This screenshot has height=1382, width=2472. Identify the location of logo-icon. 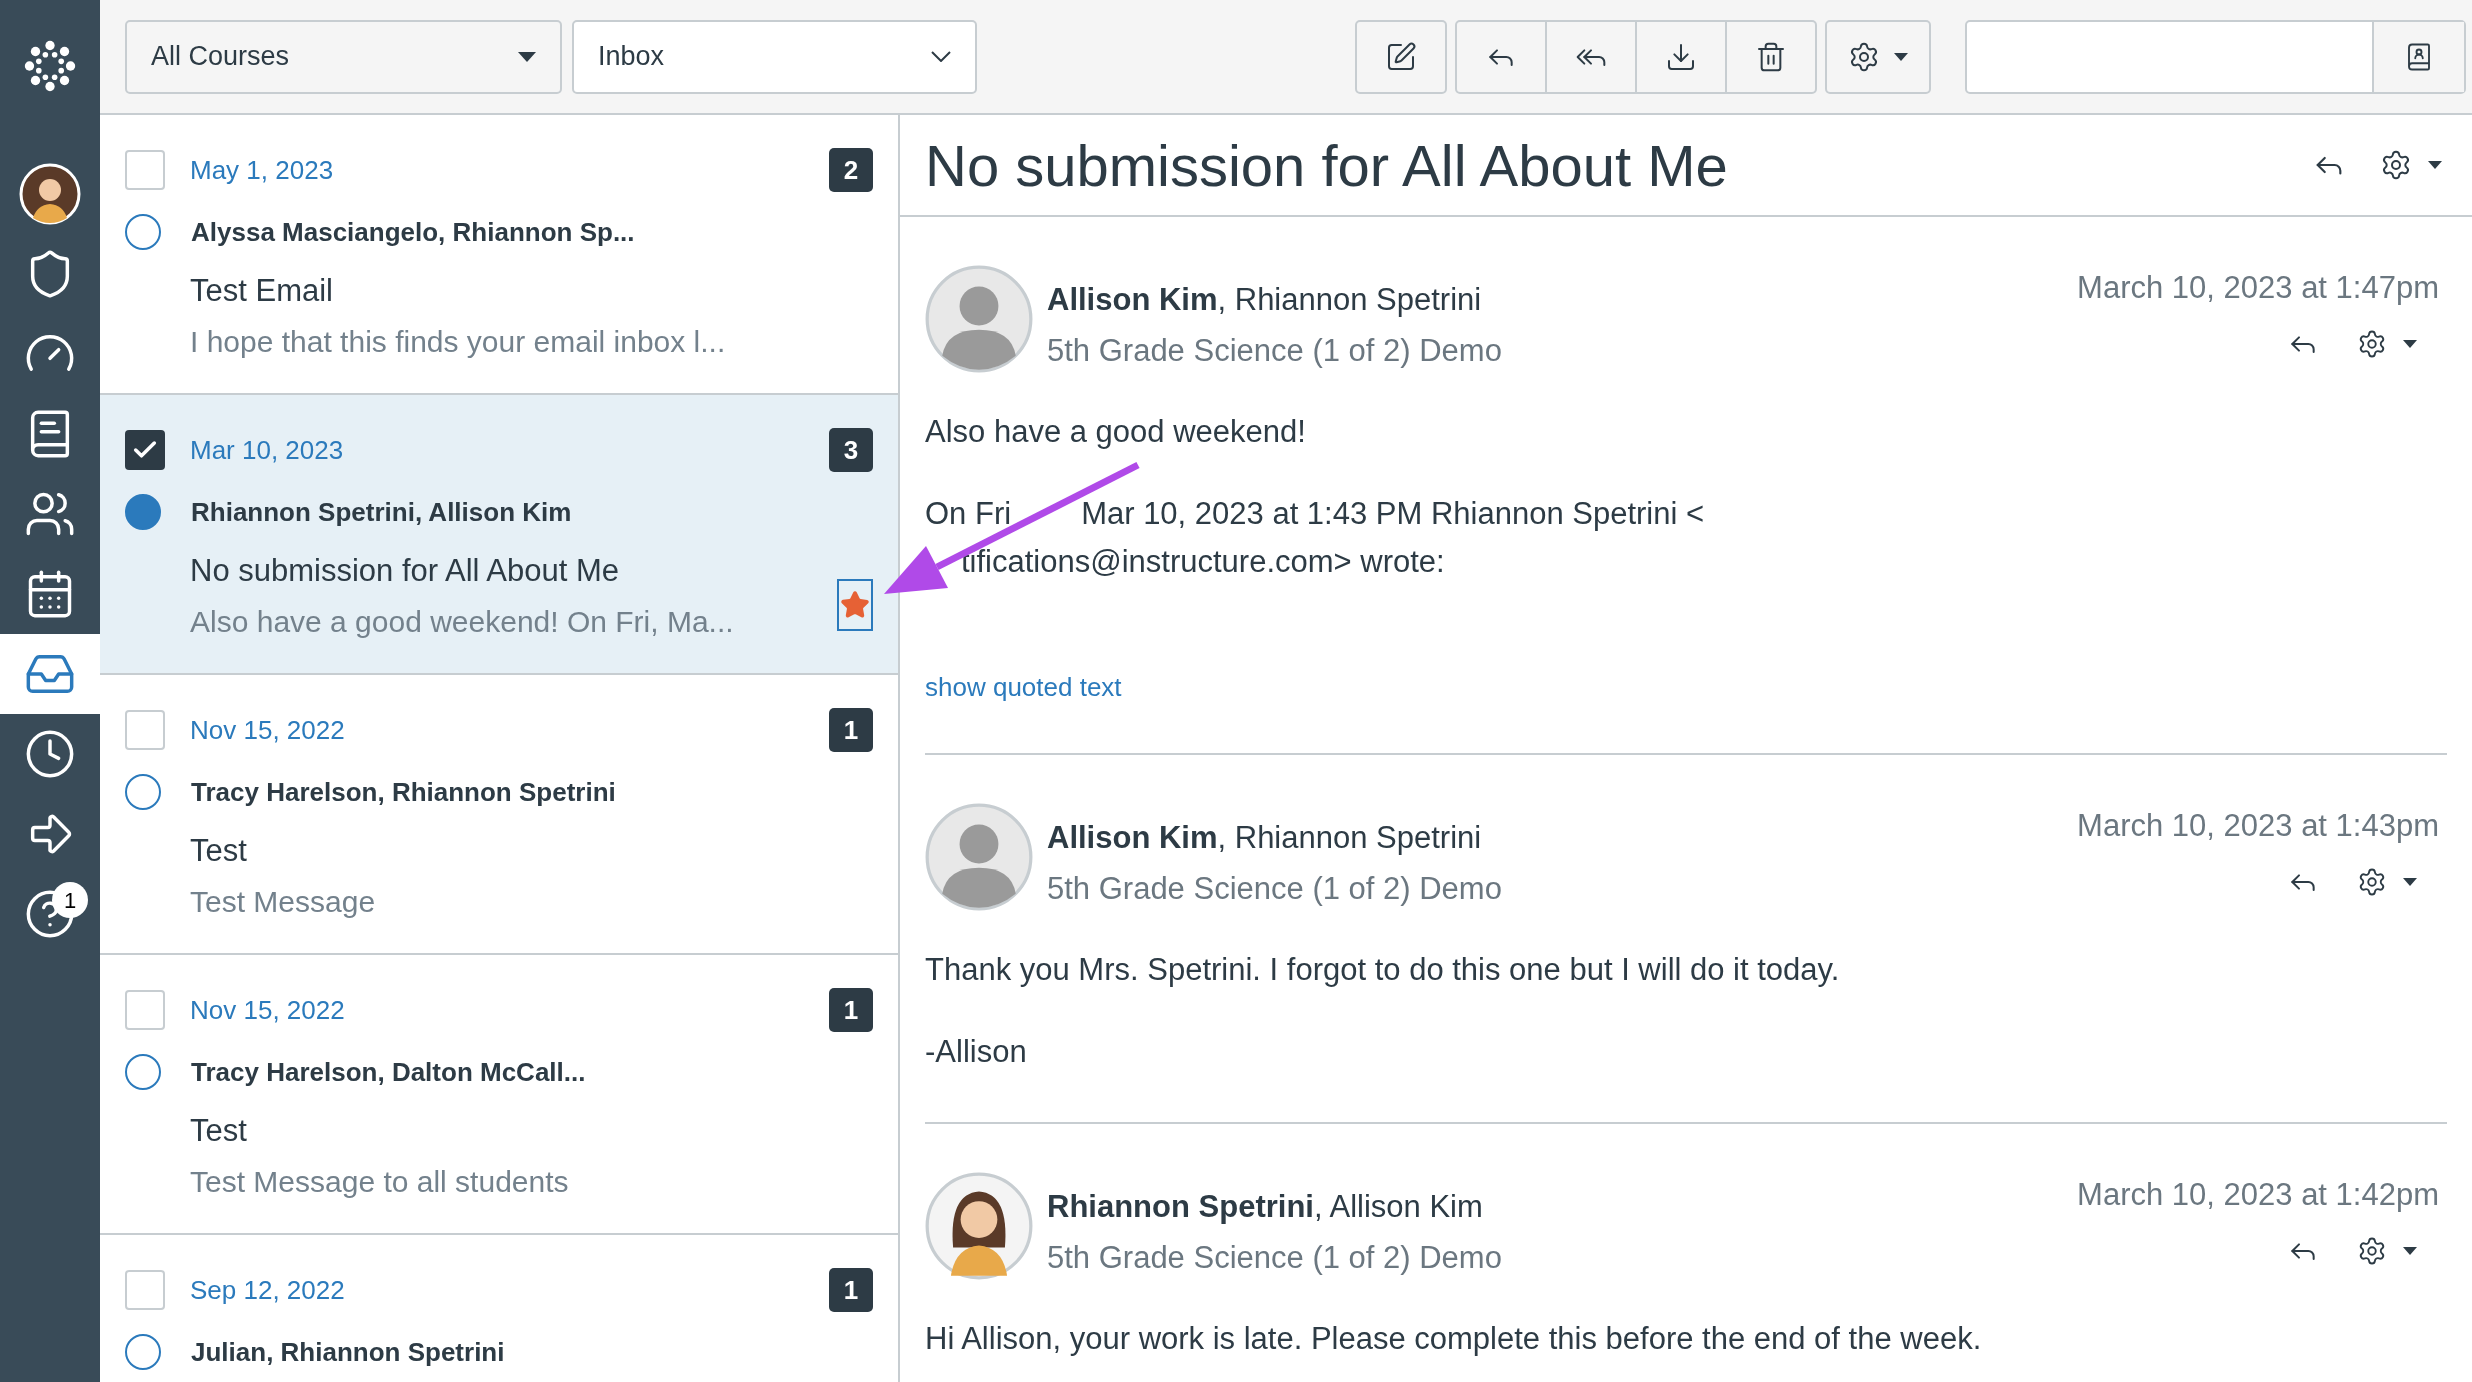
(50, 66).